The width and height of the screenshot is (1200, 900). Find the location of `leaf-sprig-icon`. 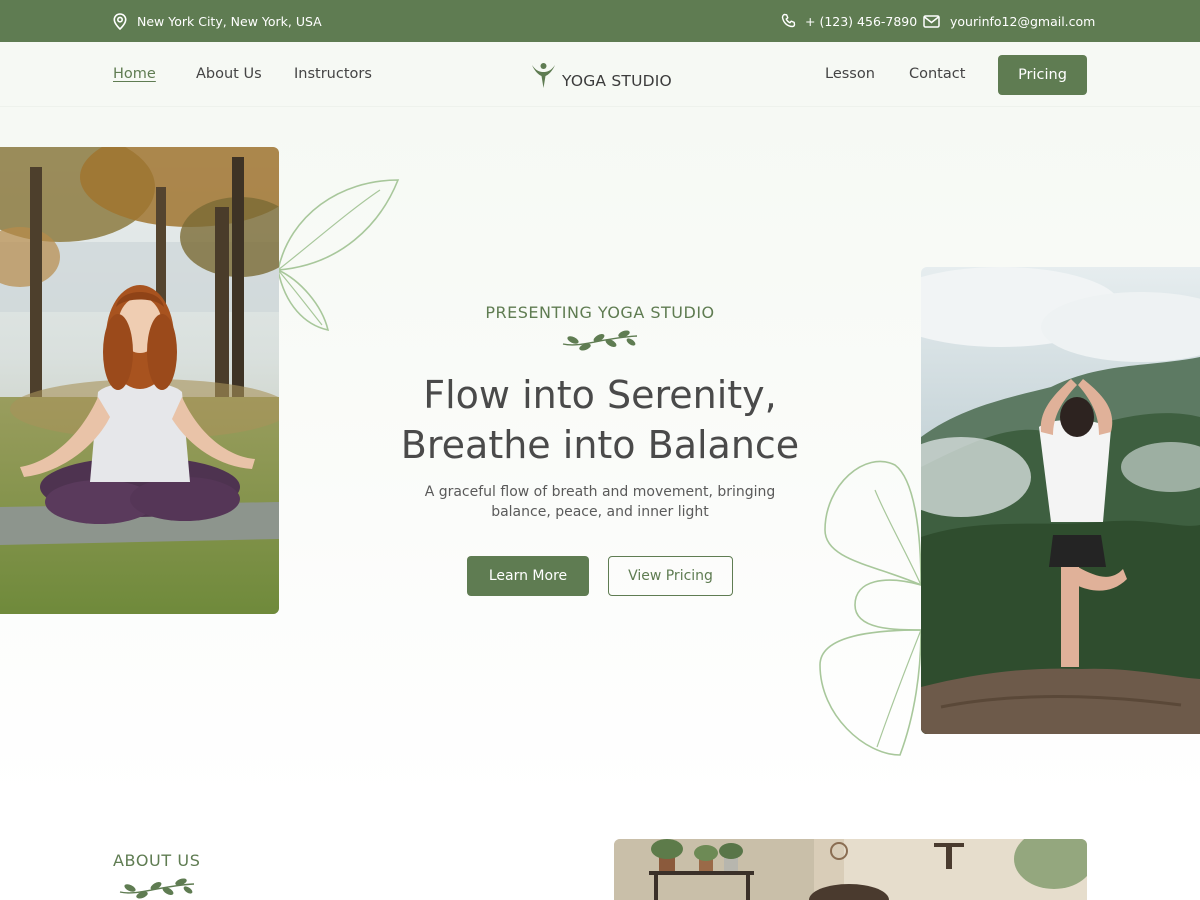

leaf-sprig-icon is located at coordinates (600, 340).